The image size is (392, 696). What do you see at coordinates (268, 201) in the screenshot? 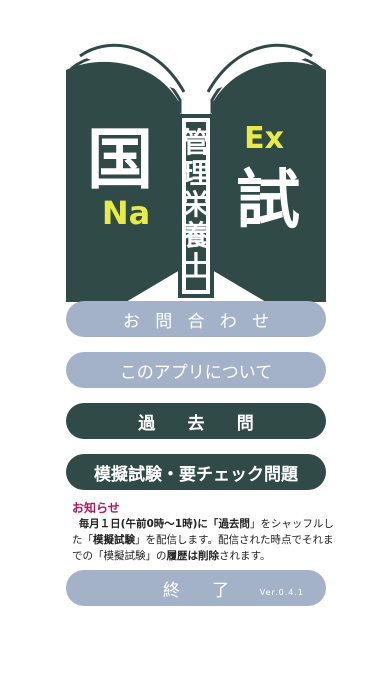
I see `logo-right-kanji: 試` at bounding box center [268, 201].